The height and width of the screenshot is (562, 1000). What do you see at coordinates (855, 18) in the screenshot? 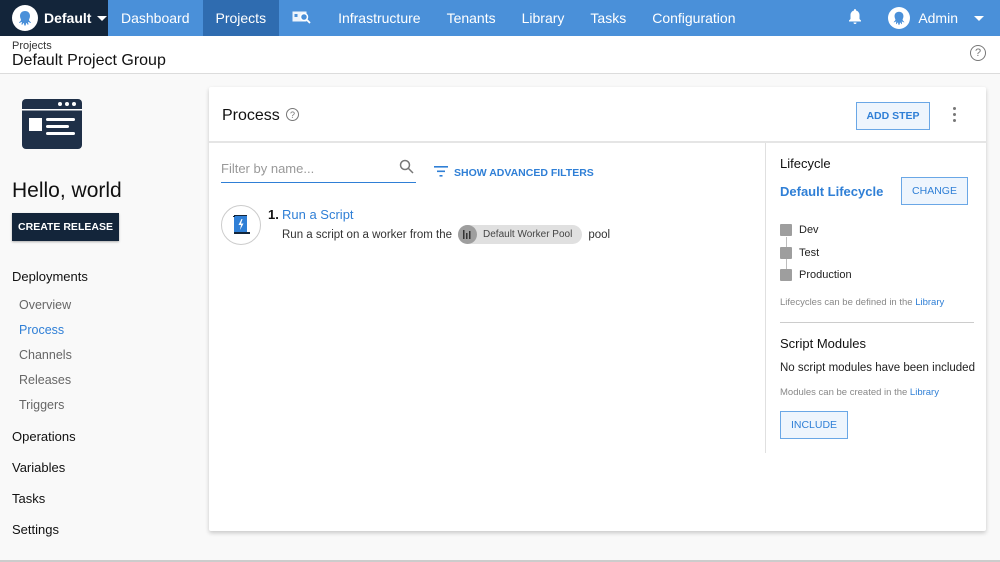
I see `bell-icon` at bounding box center [855, 18].